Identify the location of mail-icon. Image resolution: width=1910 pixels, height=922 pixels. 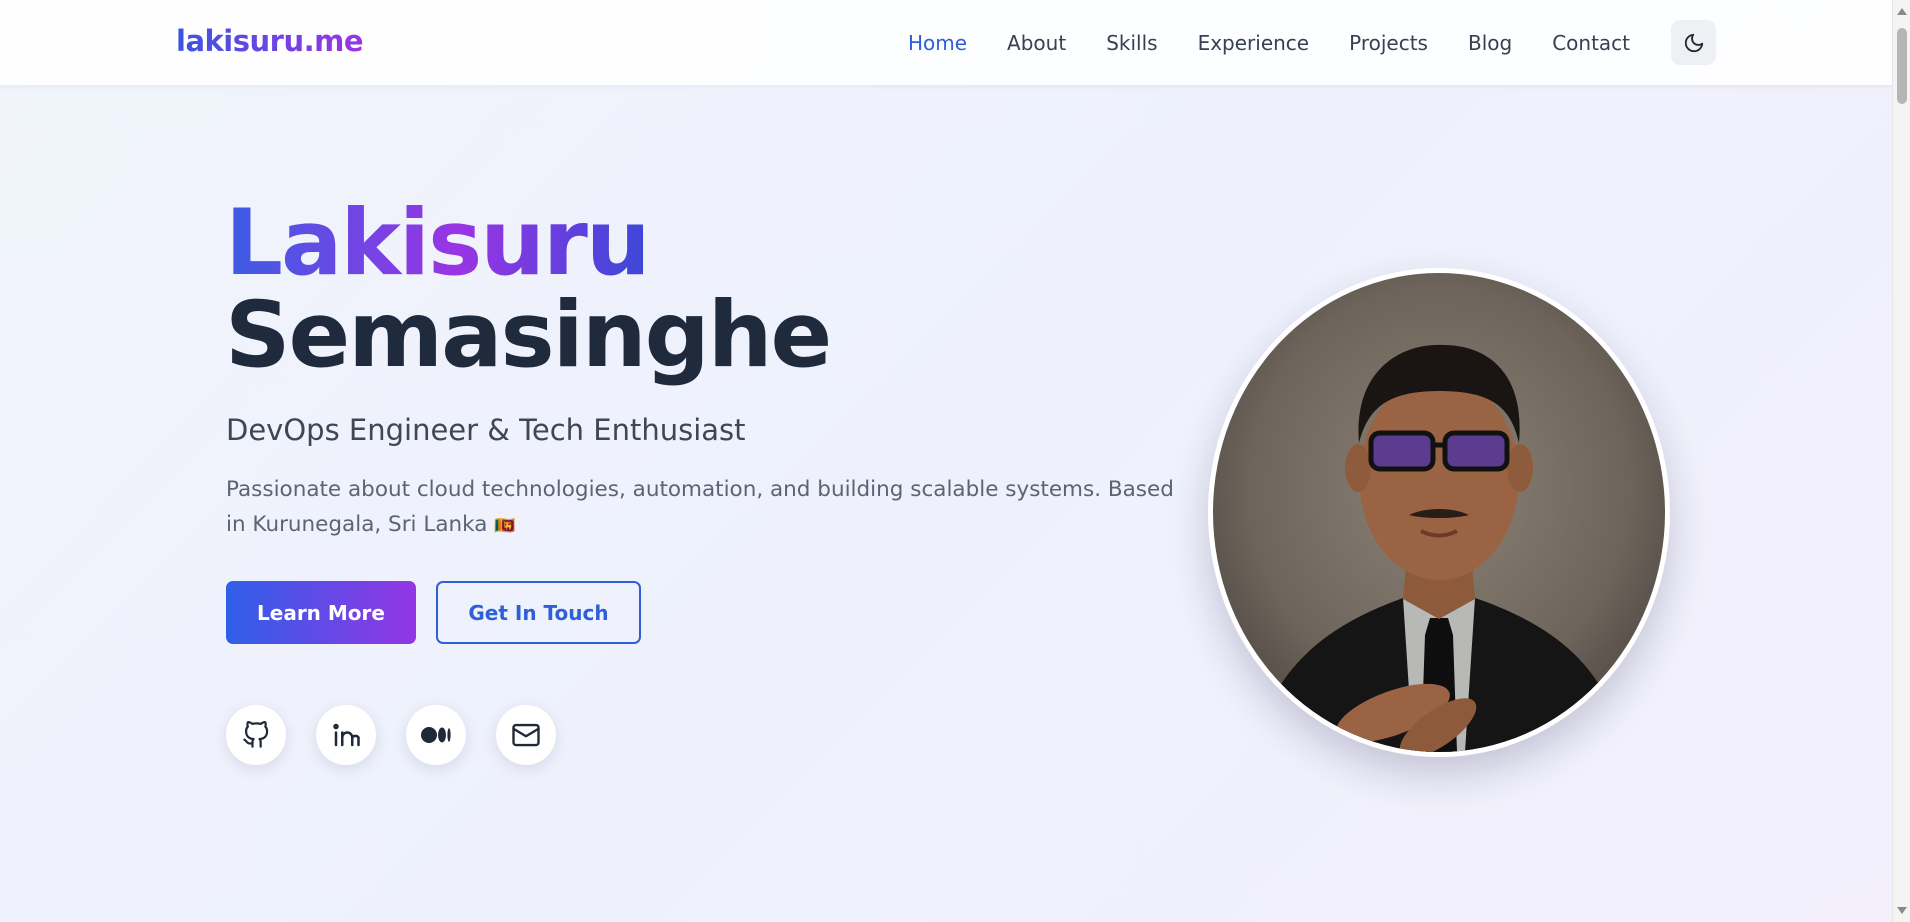
(526, 735).